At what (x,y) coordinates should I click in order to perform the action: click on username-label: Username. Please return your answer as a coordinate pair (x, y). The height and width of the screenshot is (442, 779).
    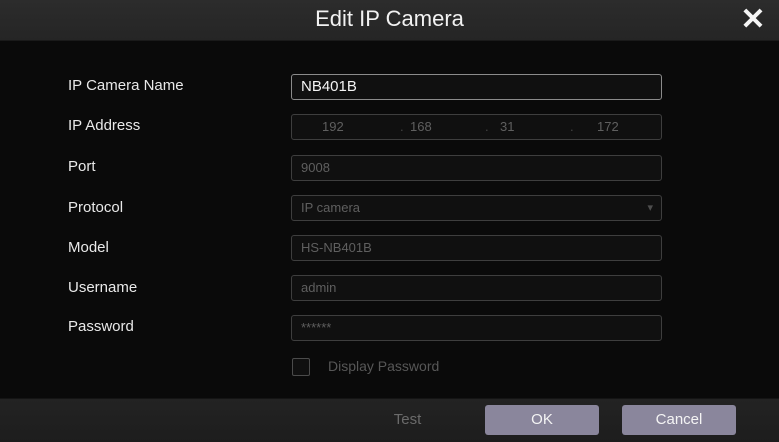
    Looking at the image, I should click on (103, 287).